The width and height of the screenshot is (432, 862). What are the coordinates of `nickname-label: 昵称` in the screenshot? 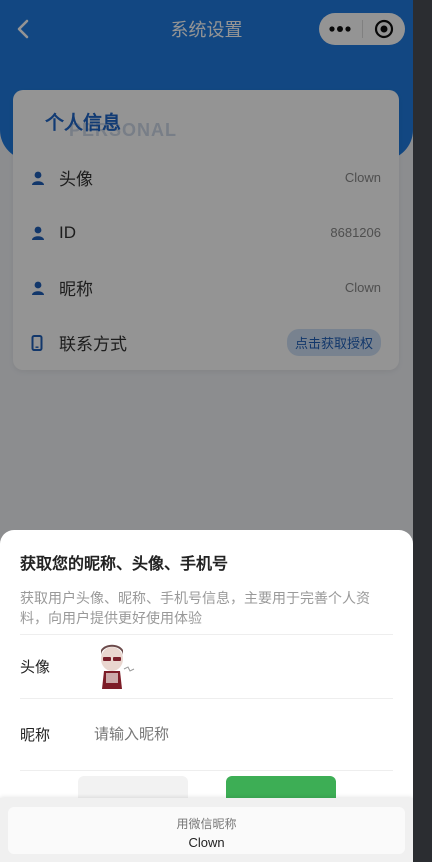 It's located at (35, 735).